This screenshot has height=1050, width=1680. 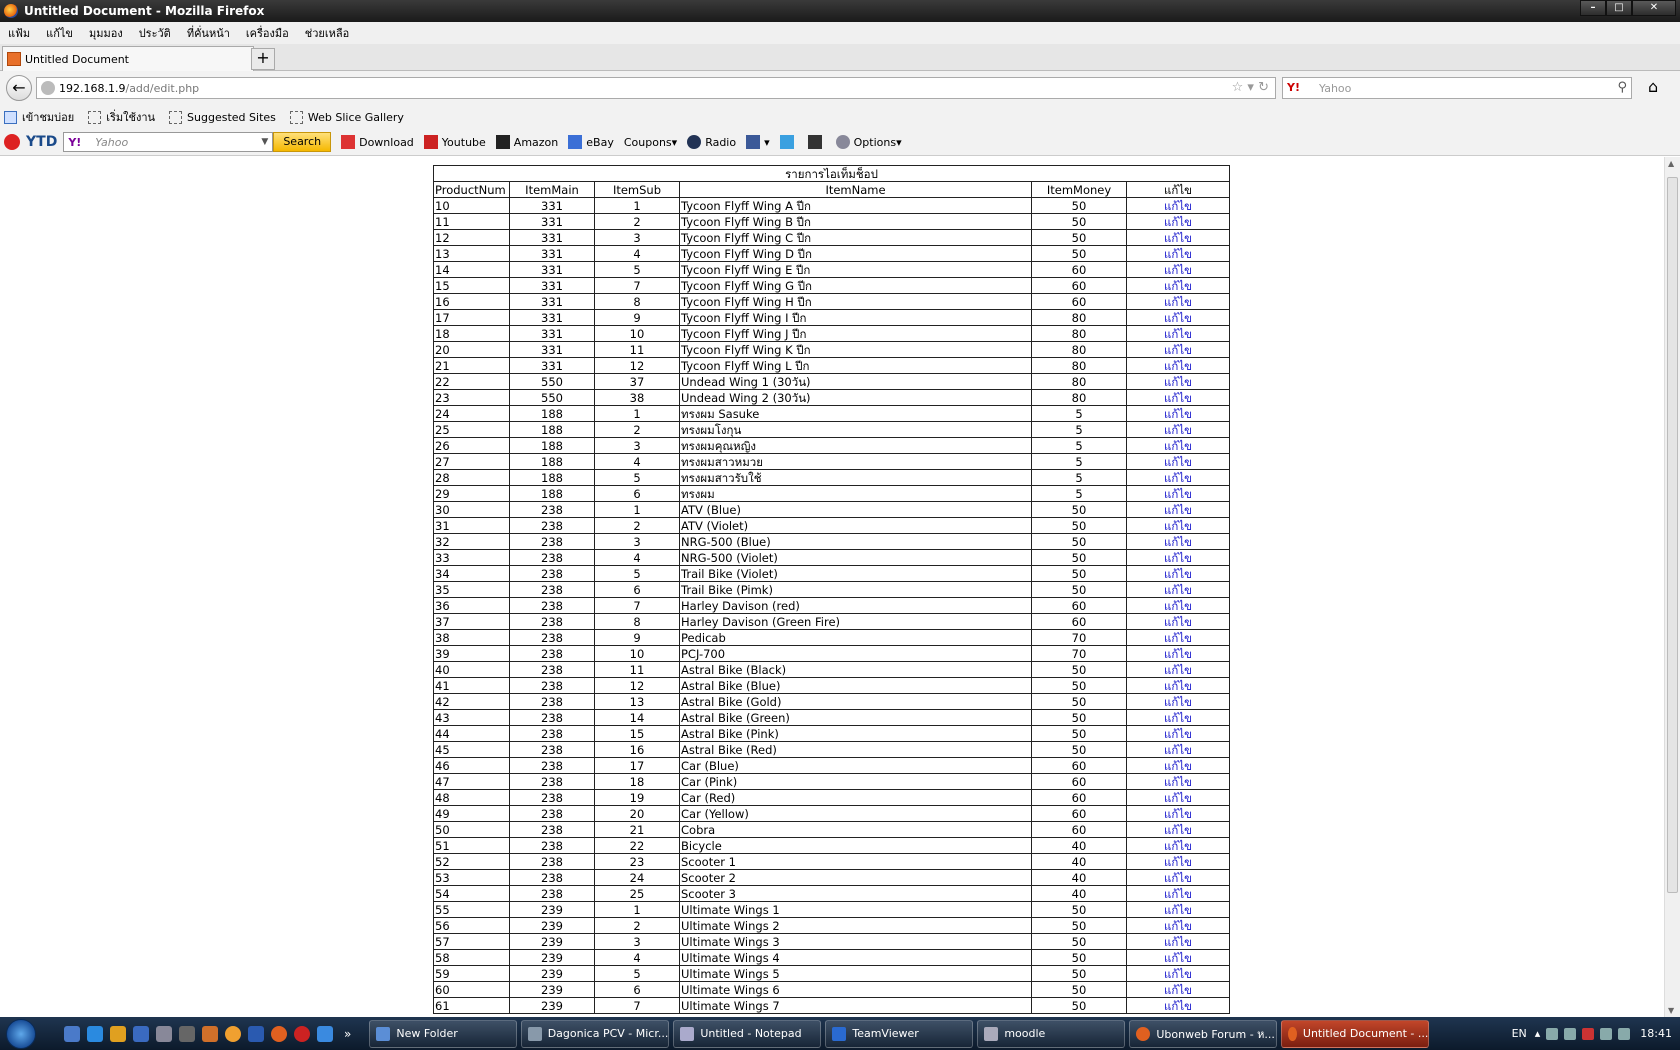 I want to click on antivirus-icon, so click(x=1588, y=1033).